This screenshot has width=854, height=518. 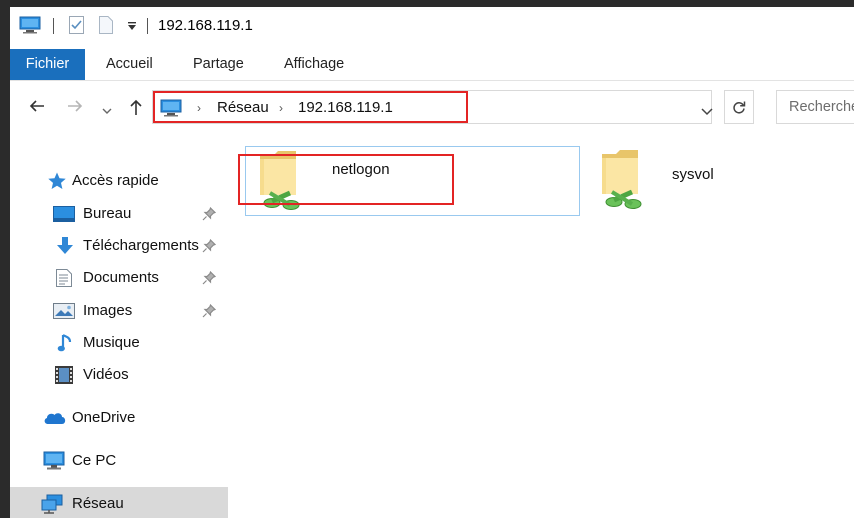 I want to click on folder-name: sysvol, so click(x=693, y=174).